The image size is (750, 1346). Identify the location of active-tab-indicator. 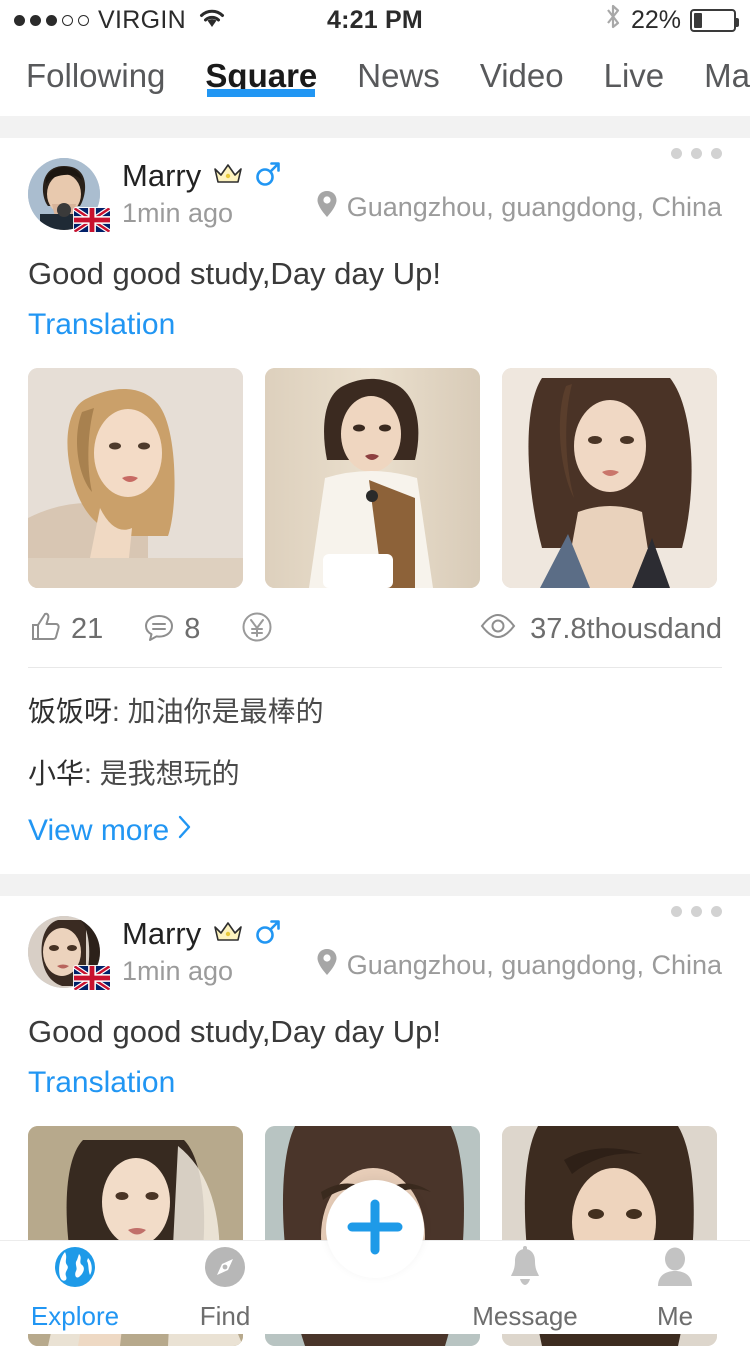
(261, 93).